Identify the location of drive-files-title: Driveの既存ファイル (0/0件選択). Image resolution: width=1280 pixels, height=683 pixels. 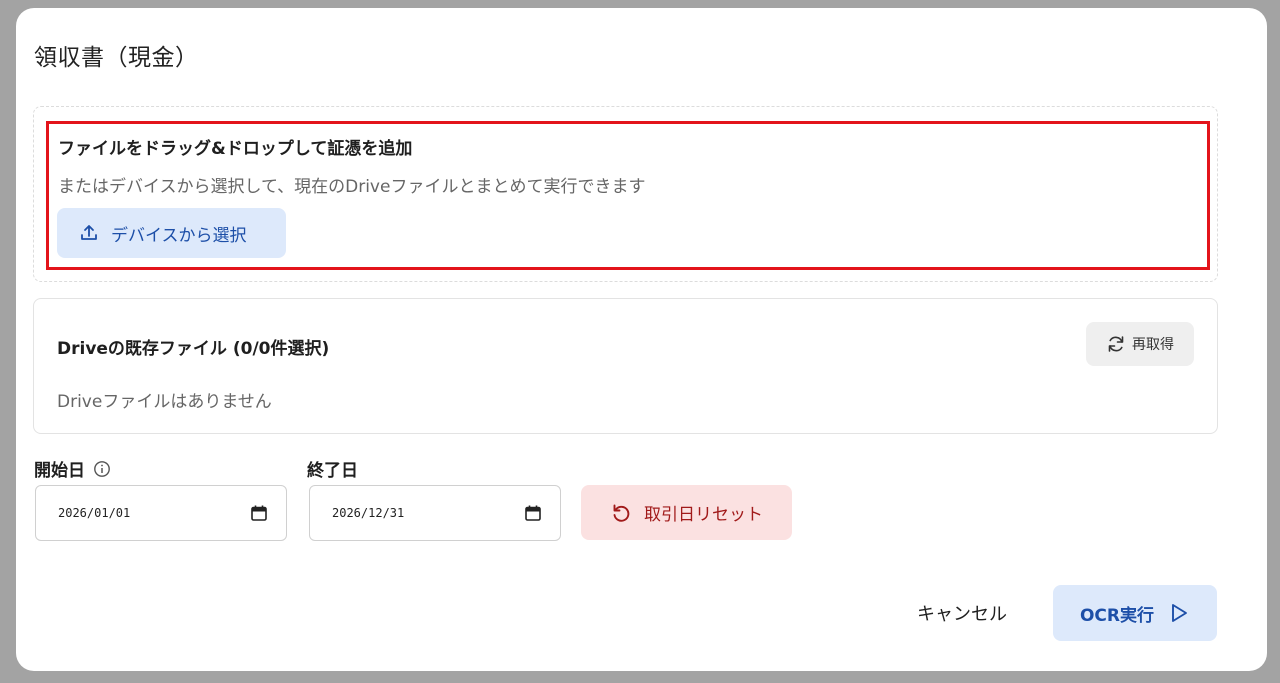
(193, 349).